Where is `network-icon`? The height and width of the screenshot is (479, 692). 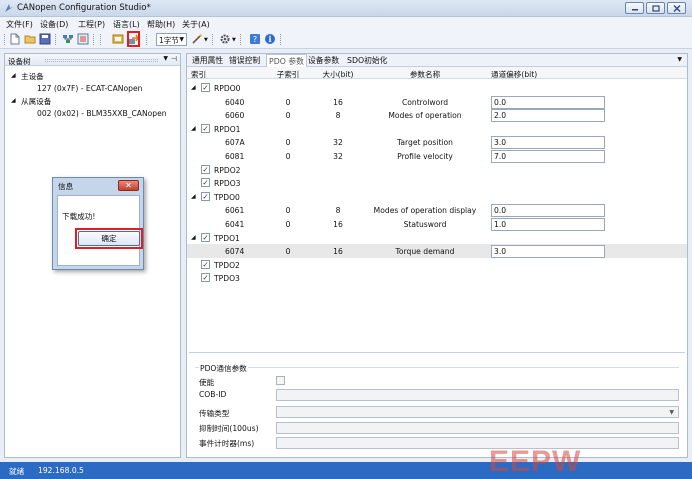 network-icon is located at coordinates (68, 39).